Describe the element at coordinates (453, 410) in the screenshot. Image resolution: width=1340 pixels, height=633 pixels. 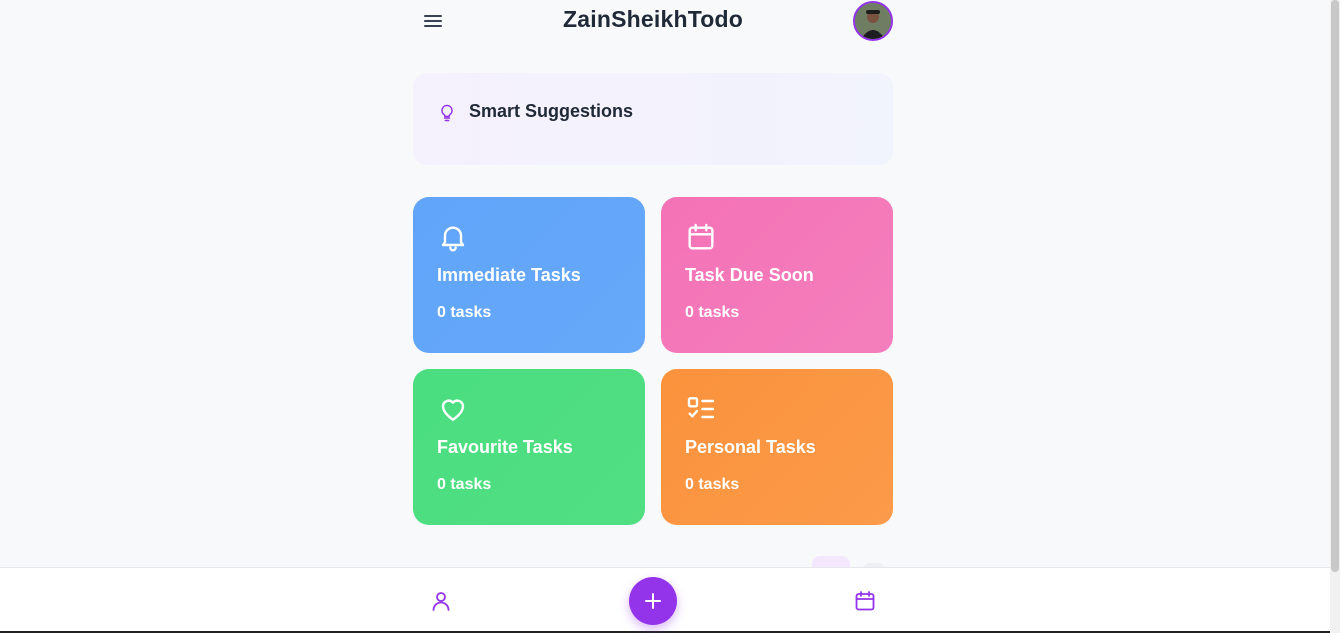
I see `heart-icon` at that location.